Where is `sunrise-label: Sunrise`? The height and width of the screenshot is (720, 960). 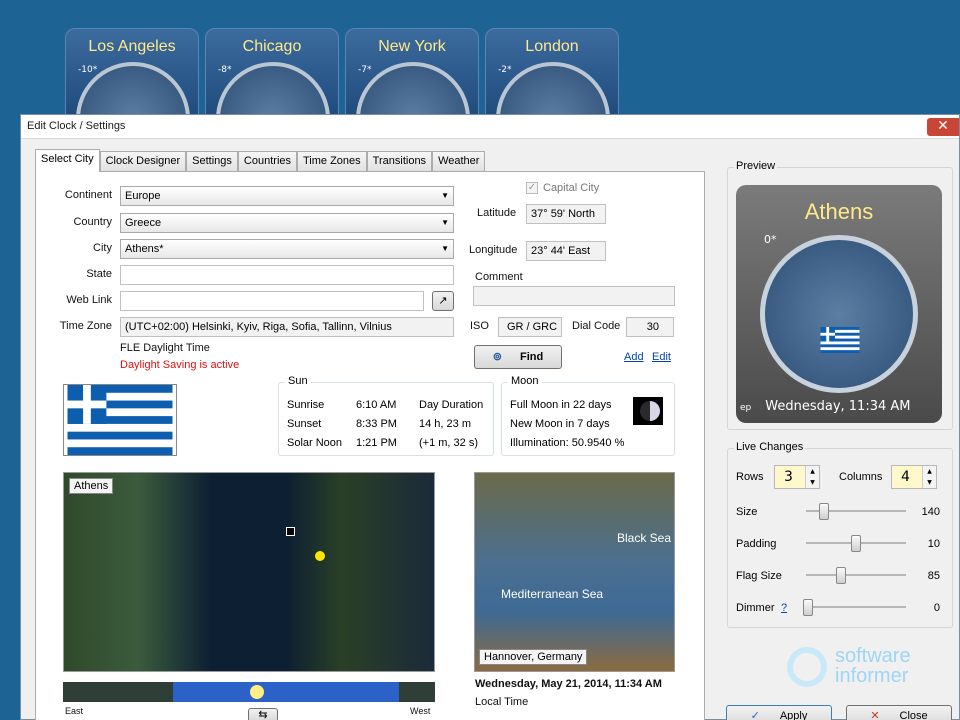 sunrise-label: Sunrise is located at coordinates (306, 405).